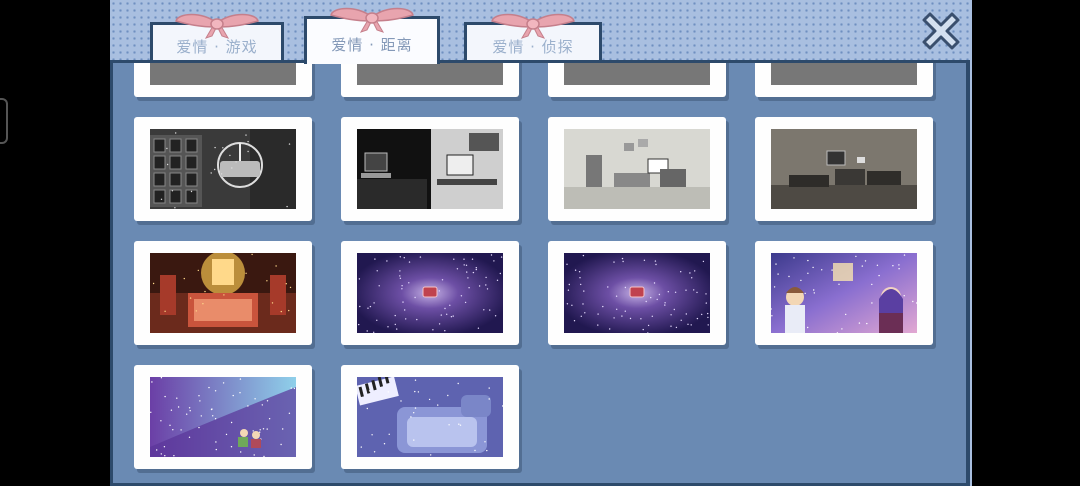 This screenshot has width=1080, height=486. I want to click on tab-love-distance: 爱情 · 距离, so click(372, 35).